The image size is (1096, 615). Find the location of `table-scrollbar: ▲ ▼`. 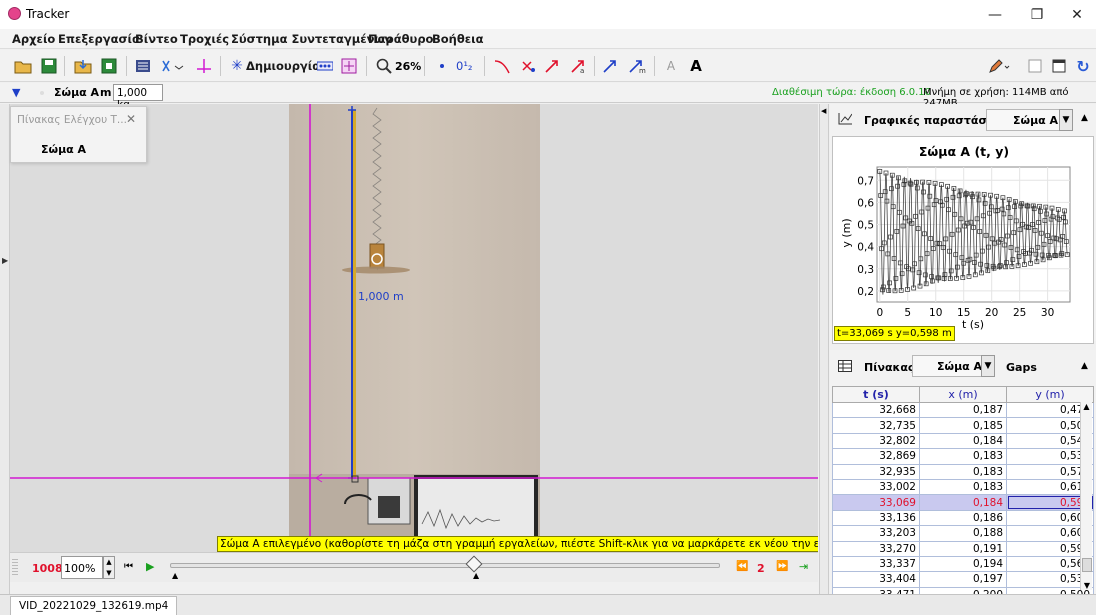

table-scrollbar: ▲ ▼ is located at coordinates (1086, 496).